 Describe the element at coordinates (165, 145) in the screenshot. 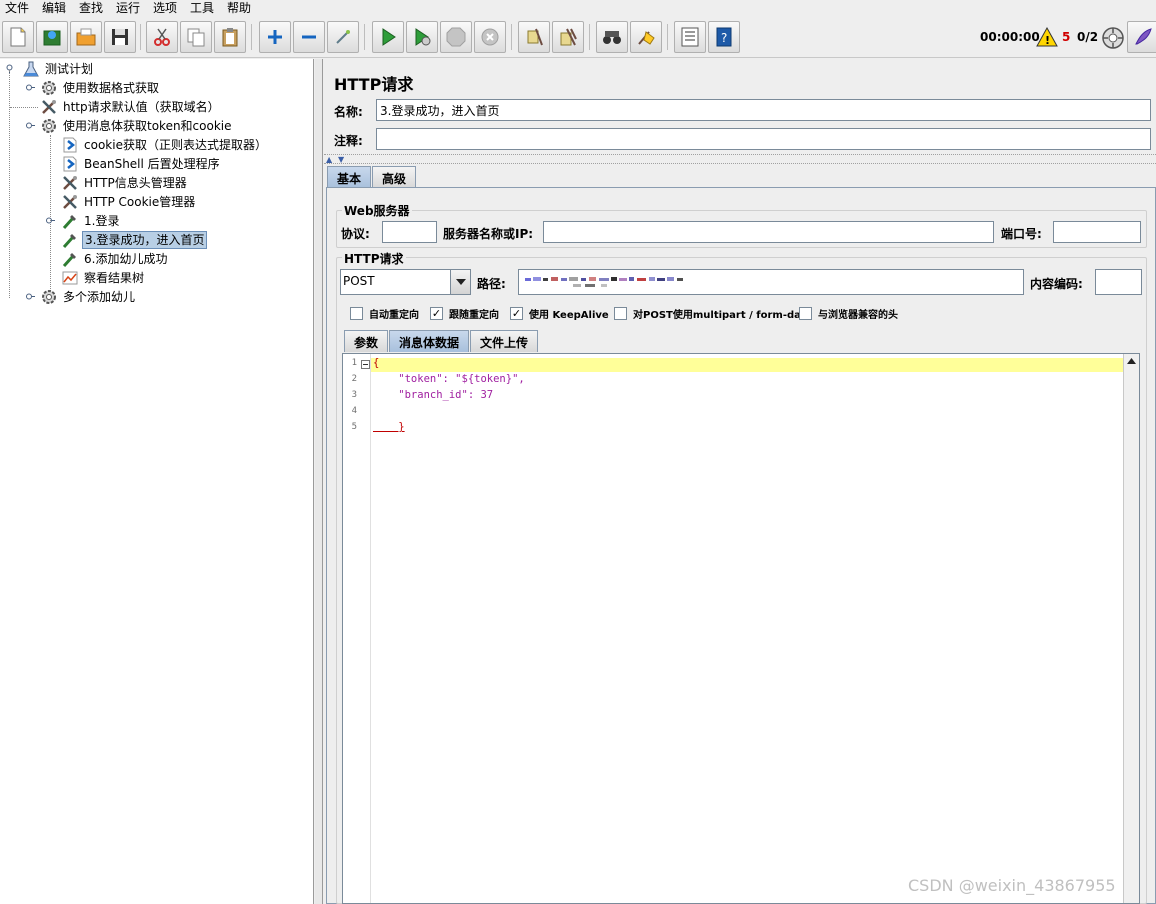

I see `tree-node-cookie-extractor: cookie获取（正则表达式提取器）` at that location.